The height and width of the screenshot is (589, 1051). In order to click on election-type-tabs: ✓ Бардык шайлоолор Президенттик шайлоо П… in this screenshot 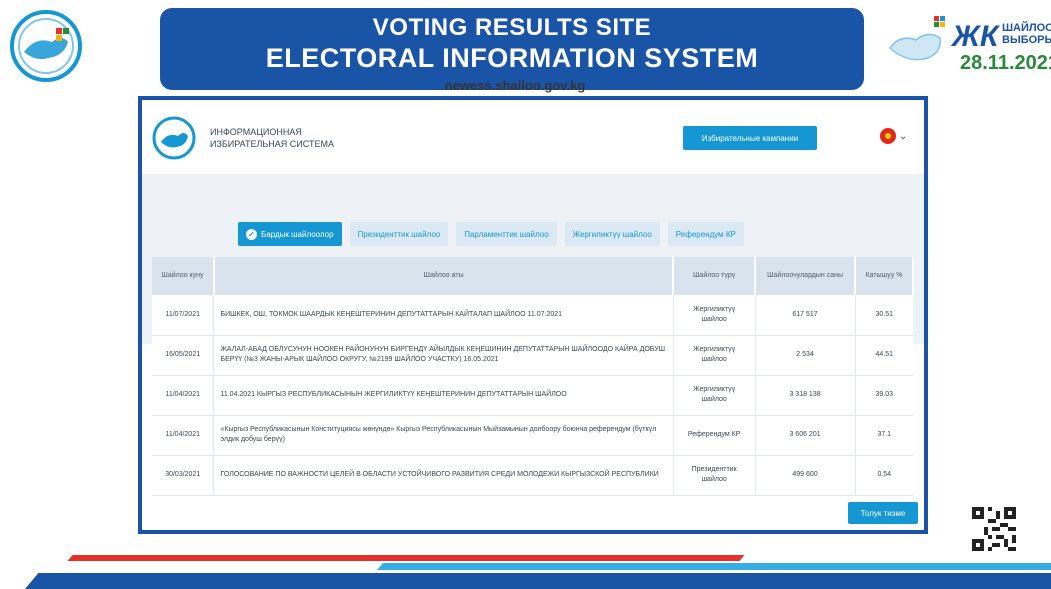, I will do `click(491, 234)`.